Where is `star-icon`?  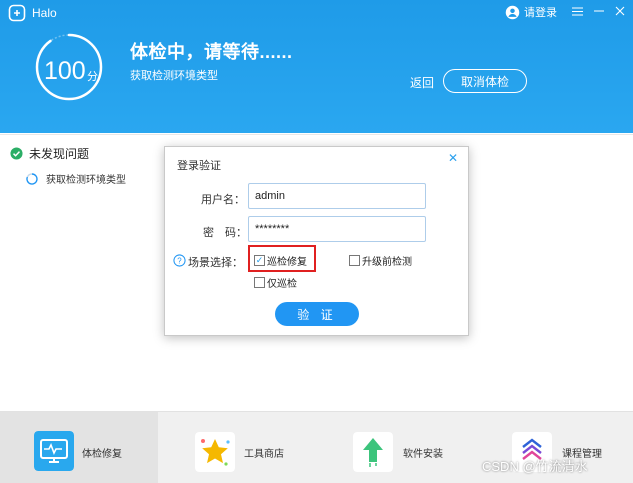
star-icon is located at coordinates (215, 452).